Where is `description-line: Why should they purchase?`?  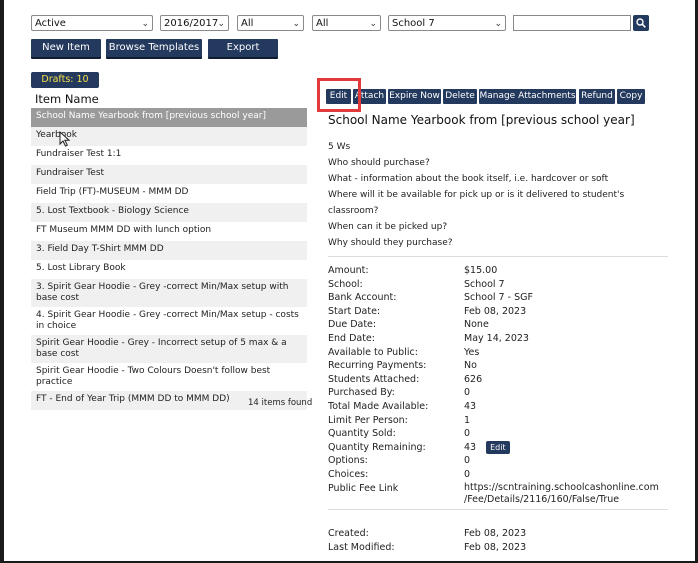 description-line: Why should they purchase? is located at coordinates (390, 243).